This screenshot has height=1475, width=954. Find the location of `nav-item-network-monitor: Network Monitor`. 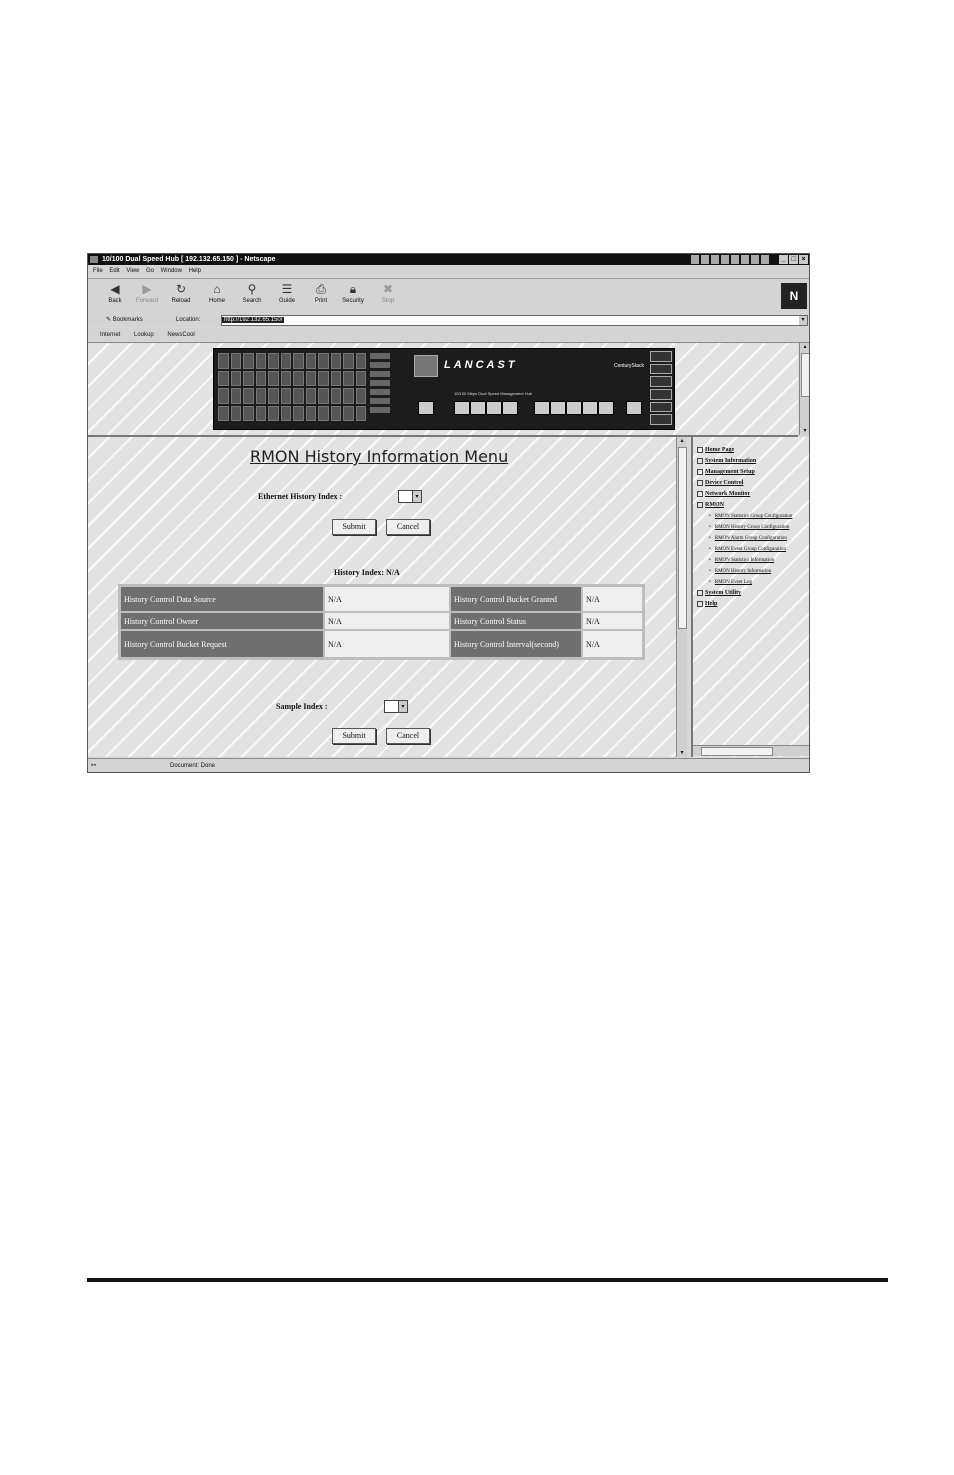

nav-item-network-monitor: Network Monitor is located at coordinates (744, 494).